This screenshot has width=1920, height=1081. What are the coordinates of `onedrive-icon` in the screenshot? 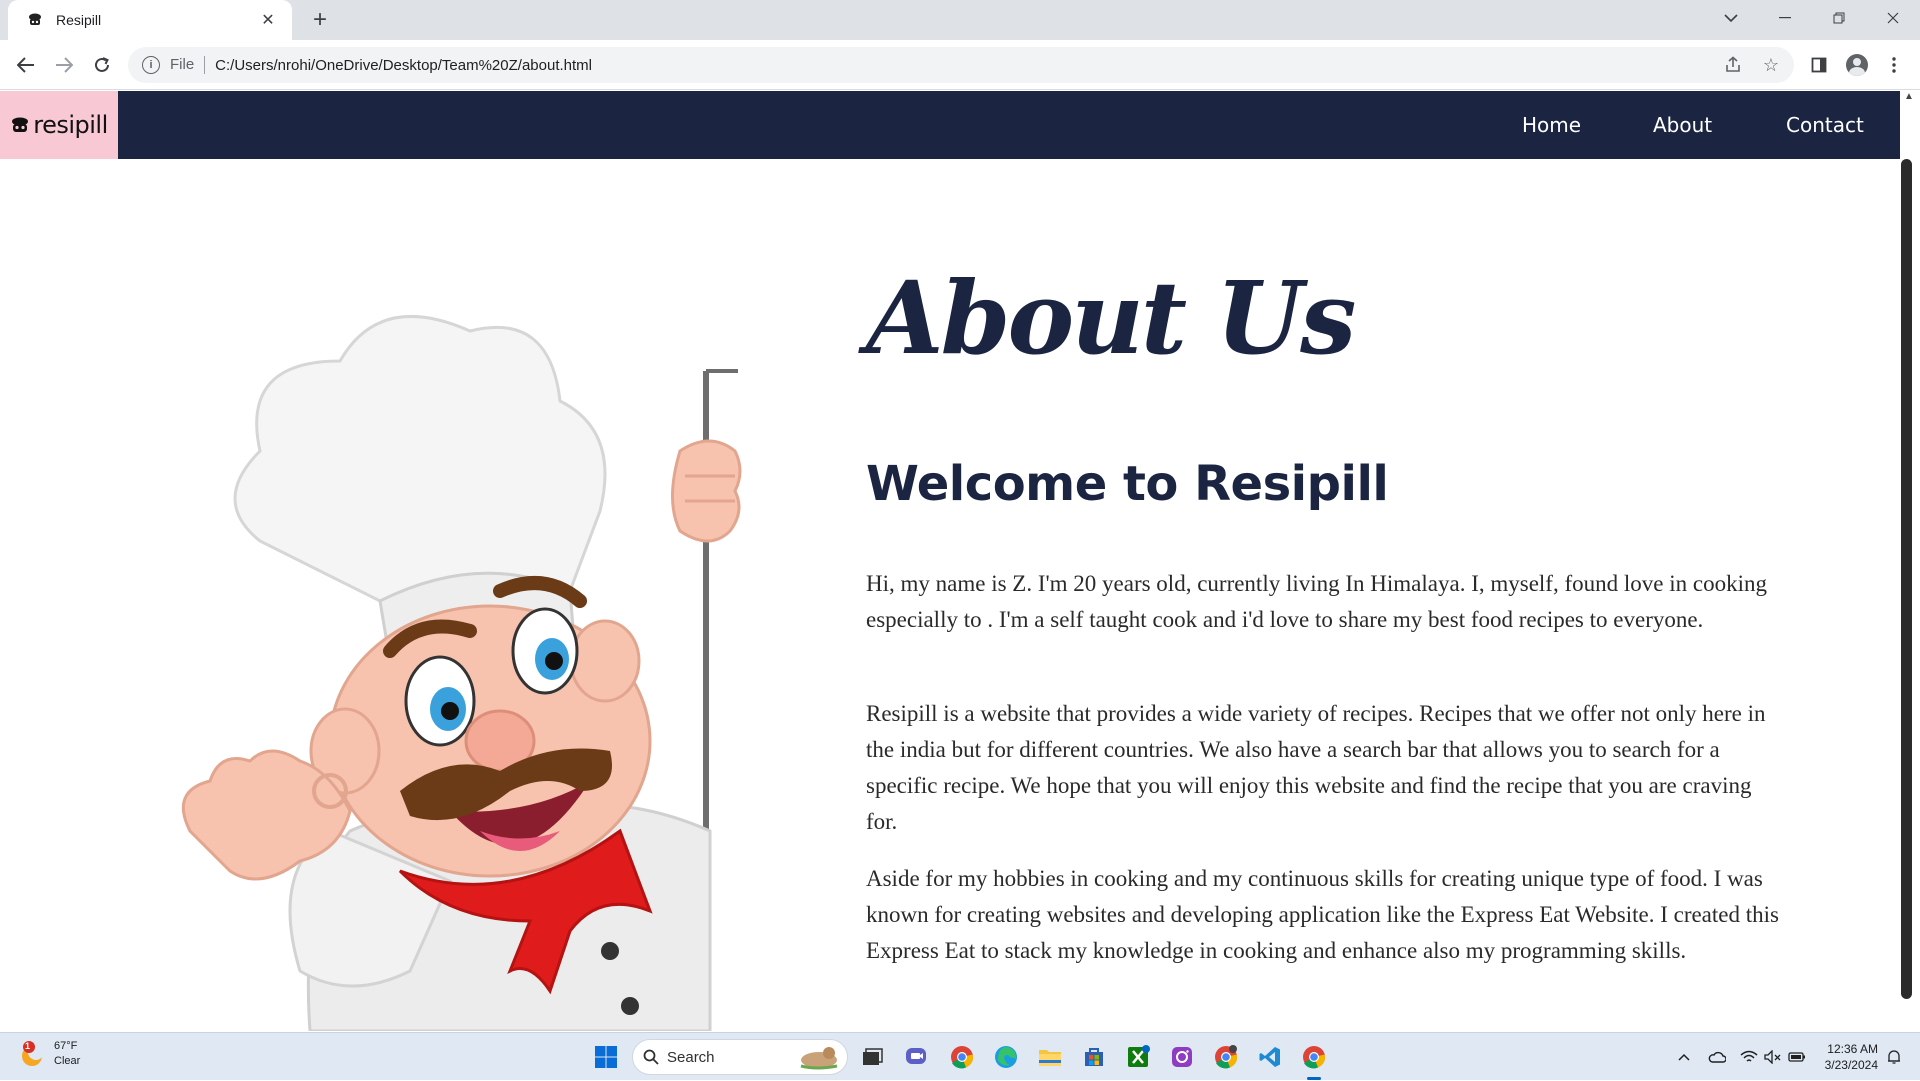 It's located at (1717, 1057).